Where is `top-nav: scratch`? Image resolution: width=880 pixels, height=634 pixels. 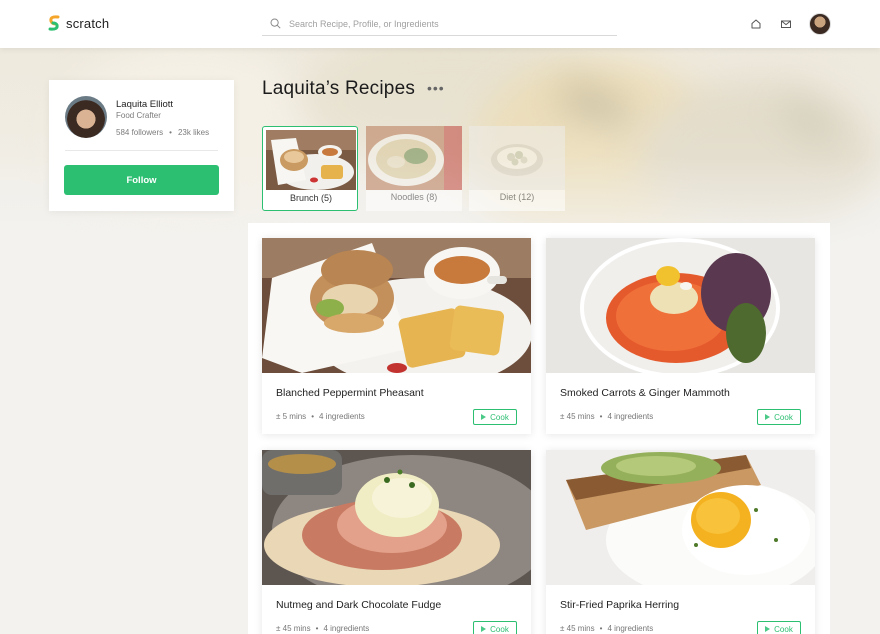 top-nav: scratch is located at coordinates (440, 24).